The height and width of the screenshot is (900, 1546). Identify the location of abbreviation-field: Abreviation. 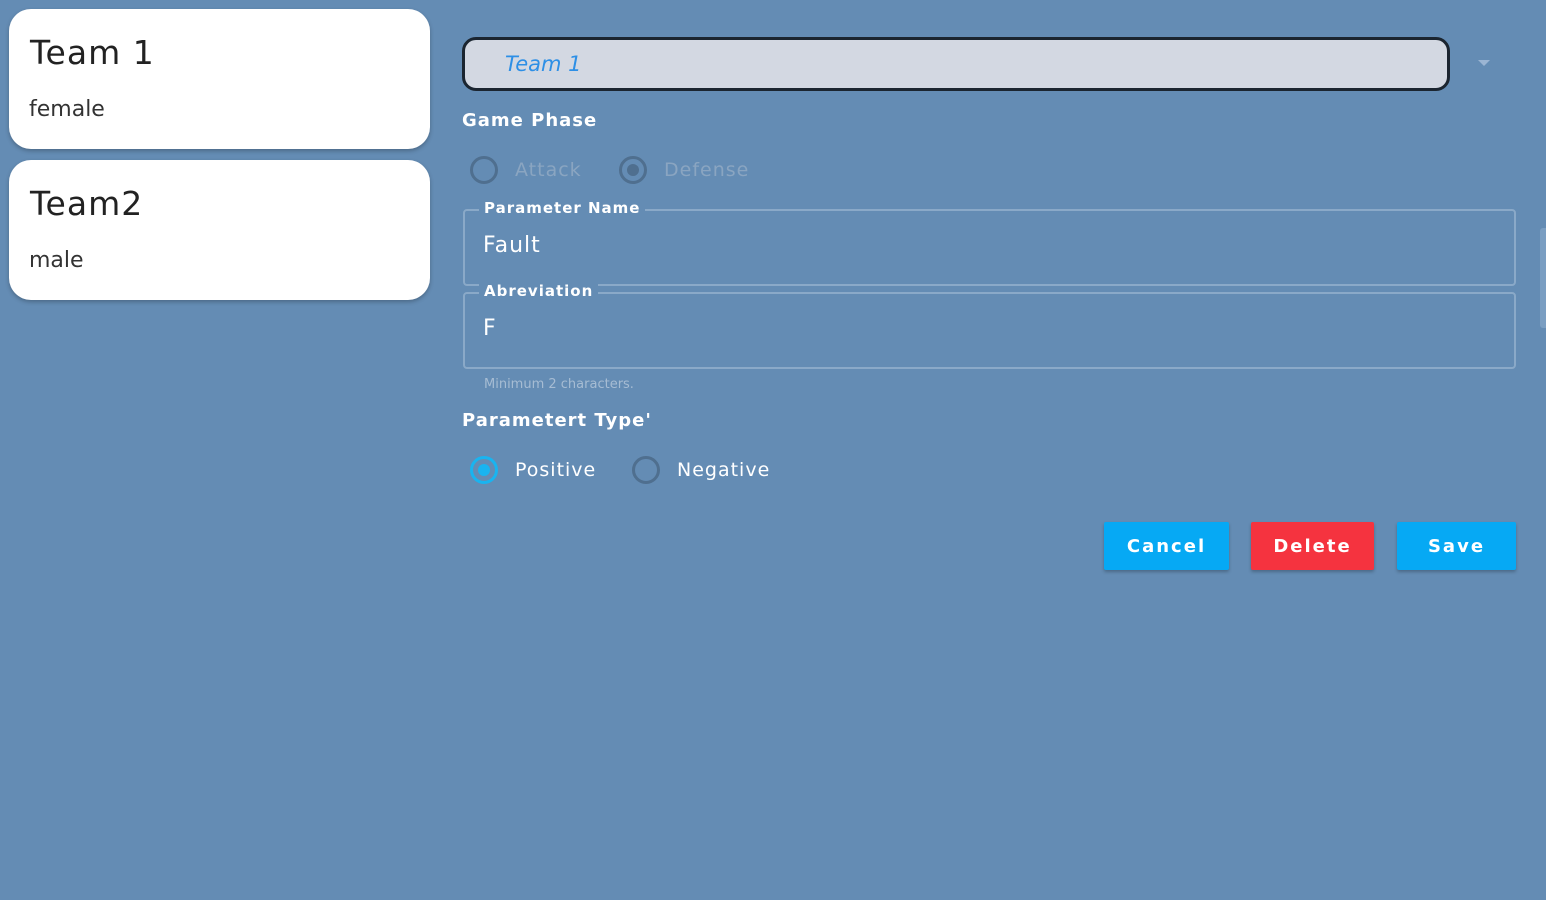
(989, 325).